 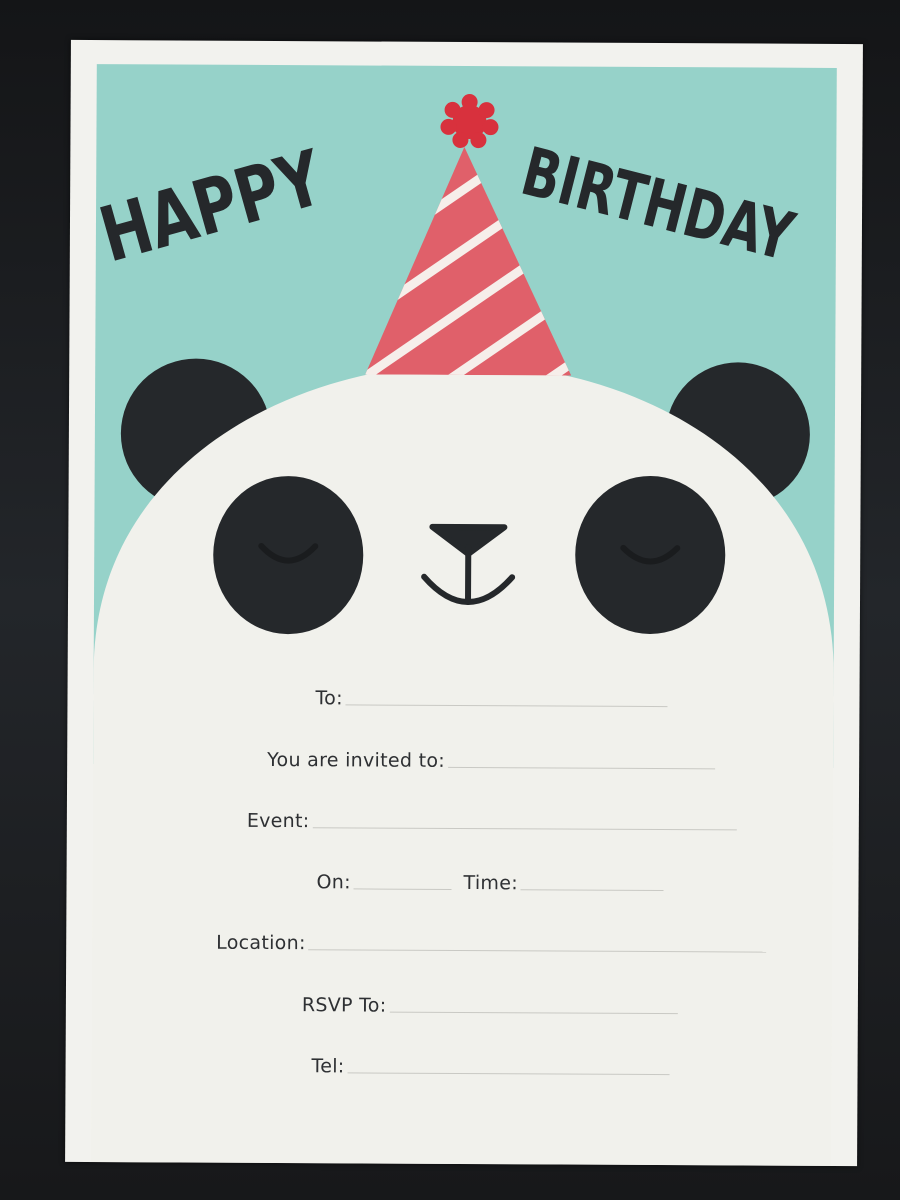 I want to click on location-line, so click(x=537, y=951).